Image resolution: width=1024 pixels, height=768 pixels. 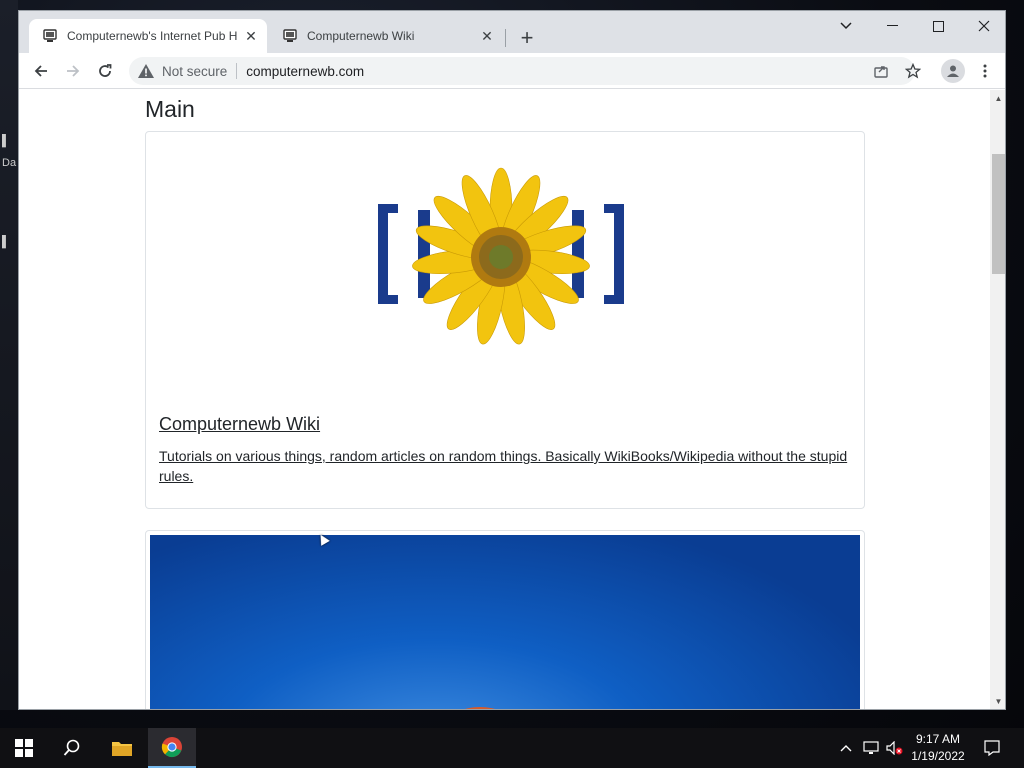 I want to click on clock-date: 1/19/2022, so click(x=938, y=756).